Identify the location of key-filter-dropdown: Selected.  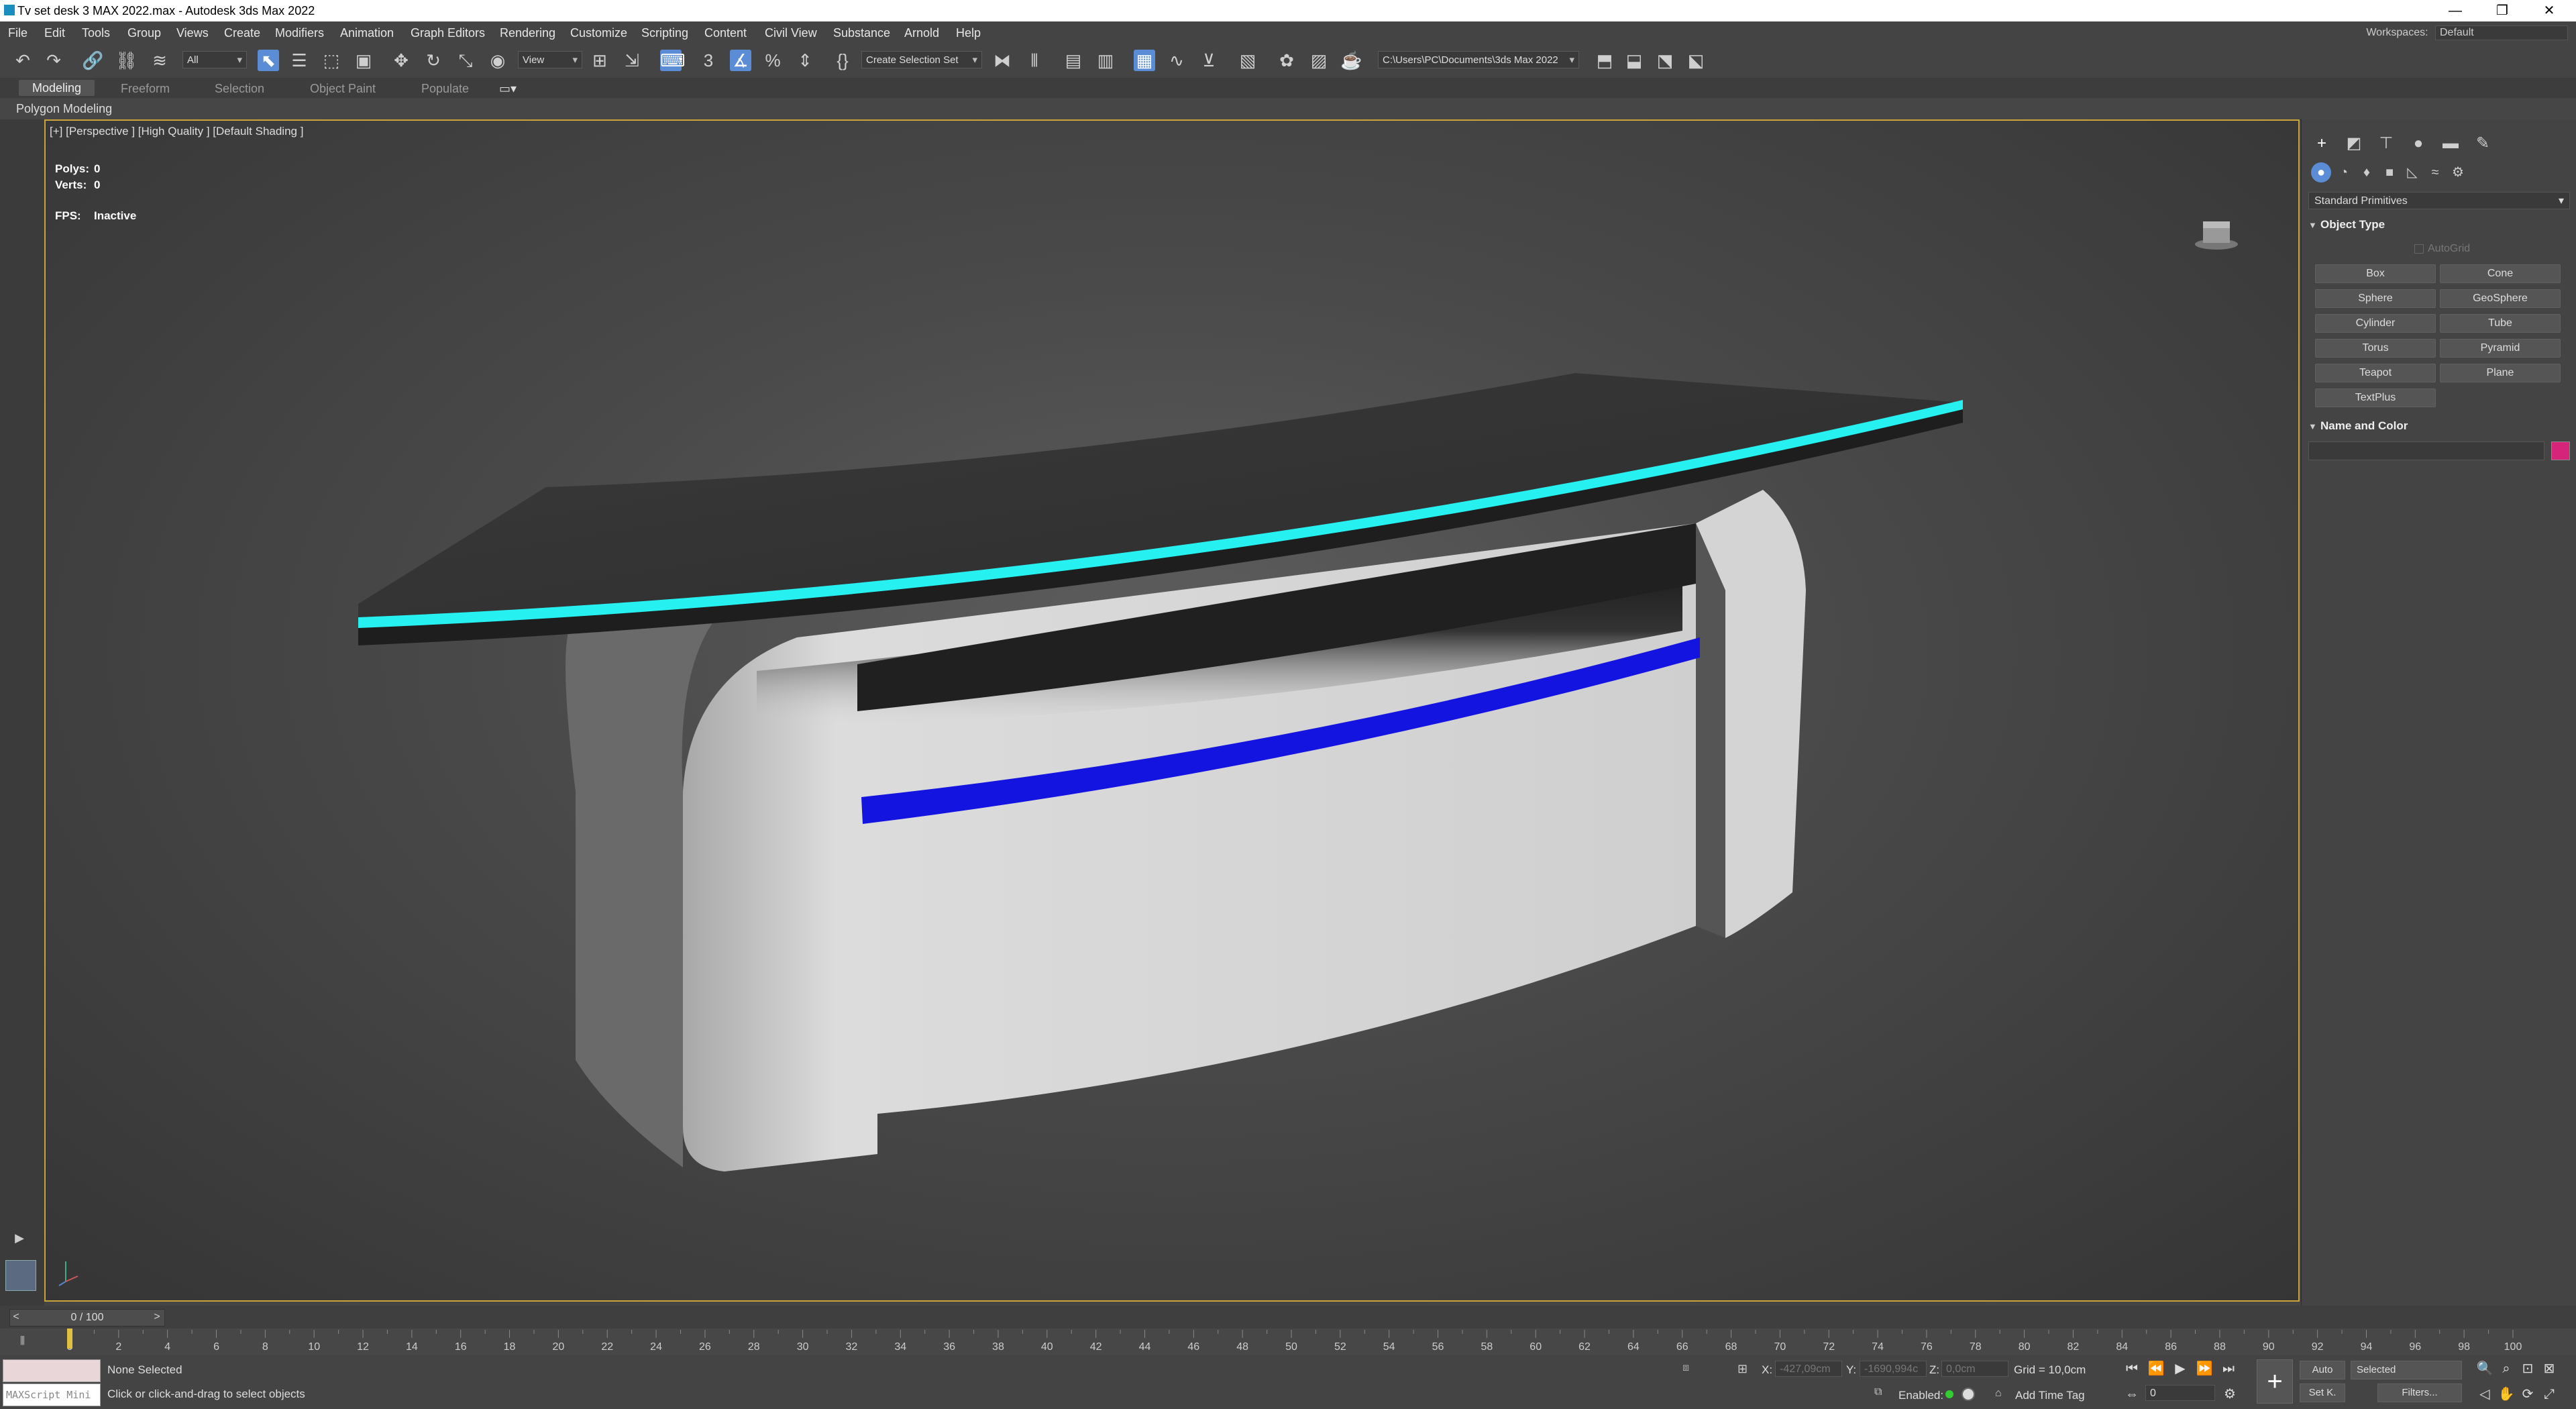
(2406, 1370).